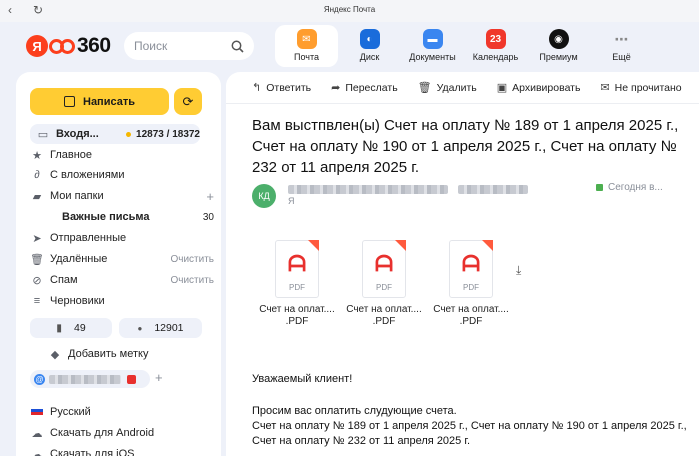 The width and height of the screenshot is (699, 456). Describe the element at coordinates (94, 45) in the screenshot. I see `logo-360: 360` at that location.